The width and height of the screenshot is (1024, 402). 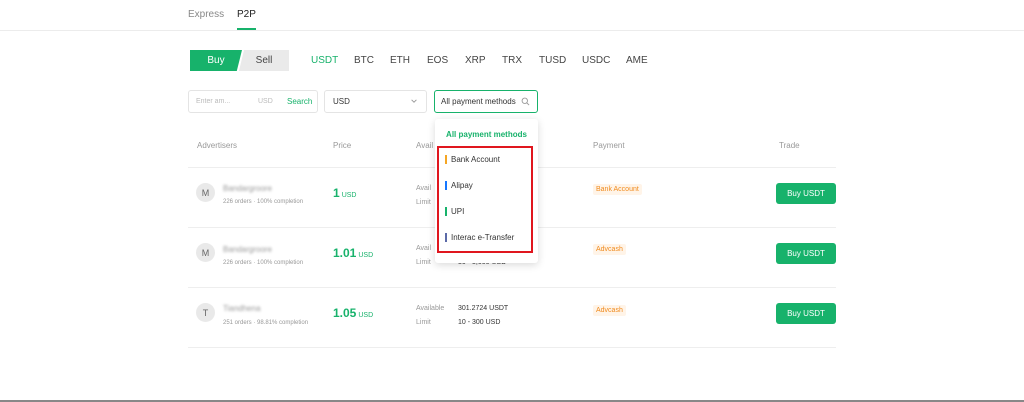 I want to click on chevron-down-icon, so click(x=414, y=101).